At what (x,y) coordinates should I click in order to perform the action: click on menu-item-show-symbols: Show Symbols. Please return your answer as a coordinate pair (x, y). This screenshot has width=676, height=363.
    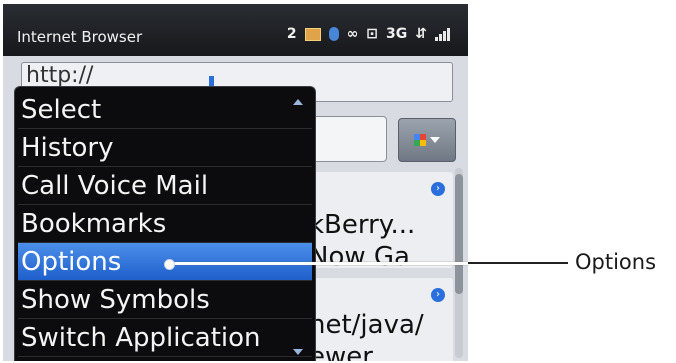
    Looking at the image, I should click on (165, 300).